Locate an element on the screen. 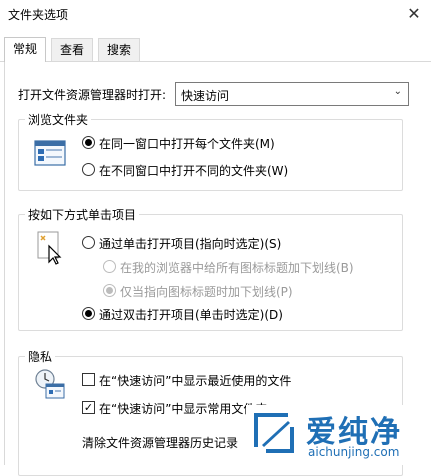  window-title: 文件夹选项 is located at coordinates (38, 15).